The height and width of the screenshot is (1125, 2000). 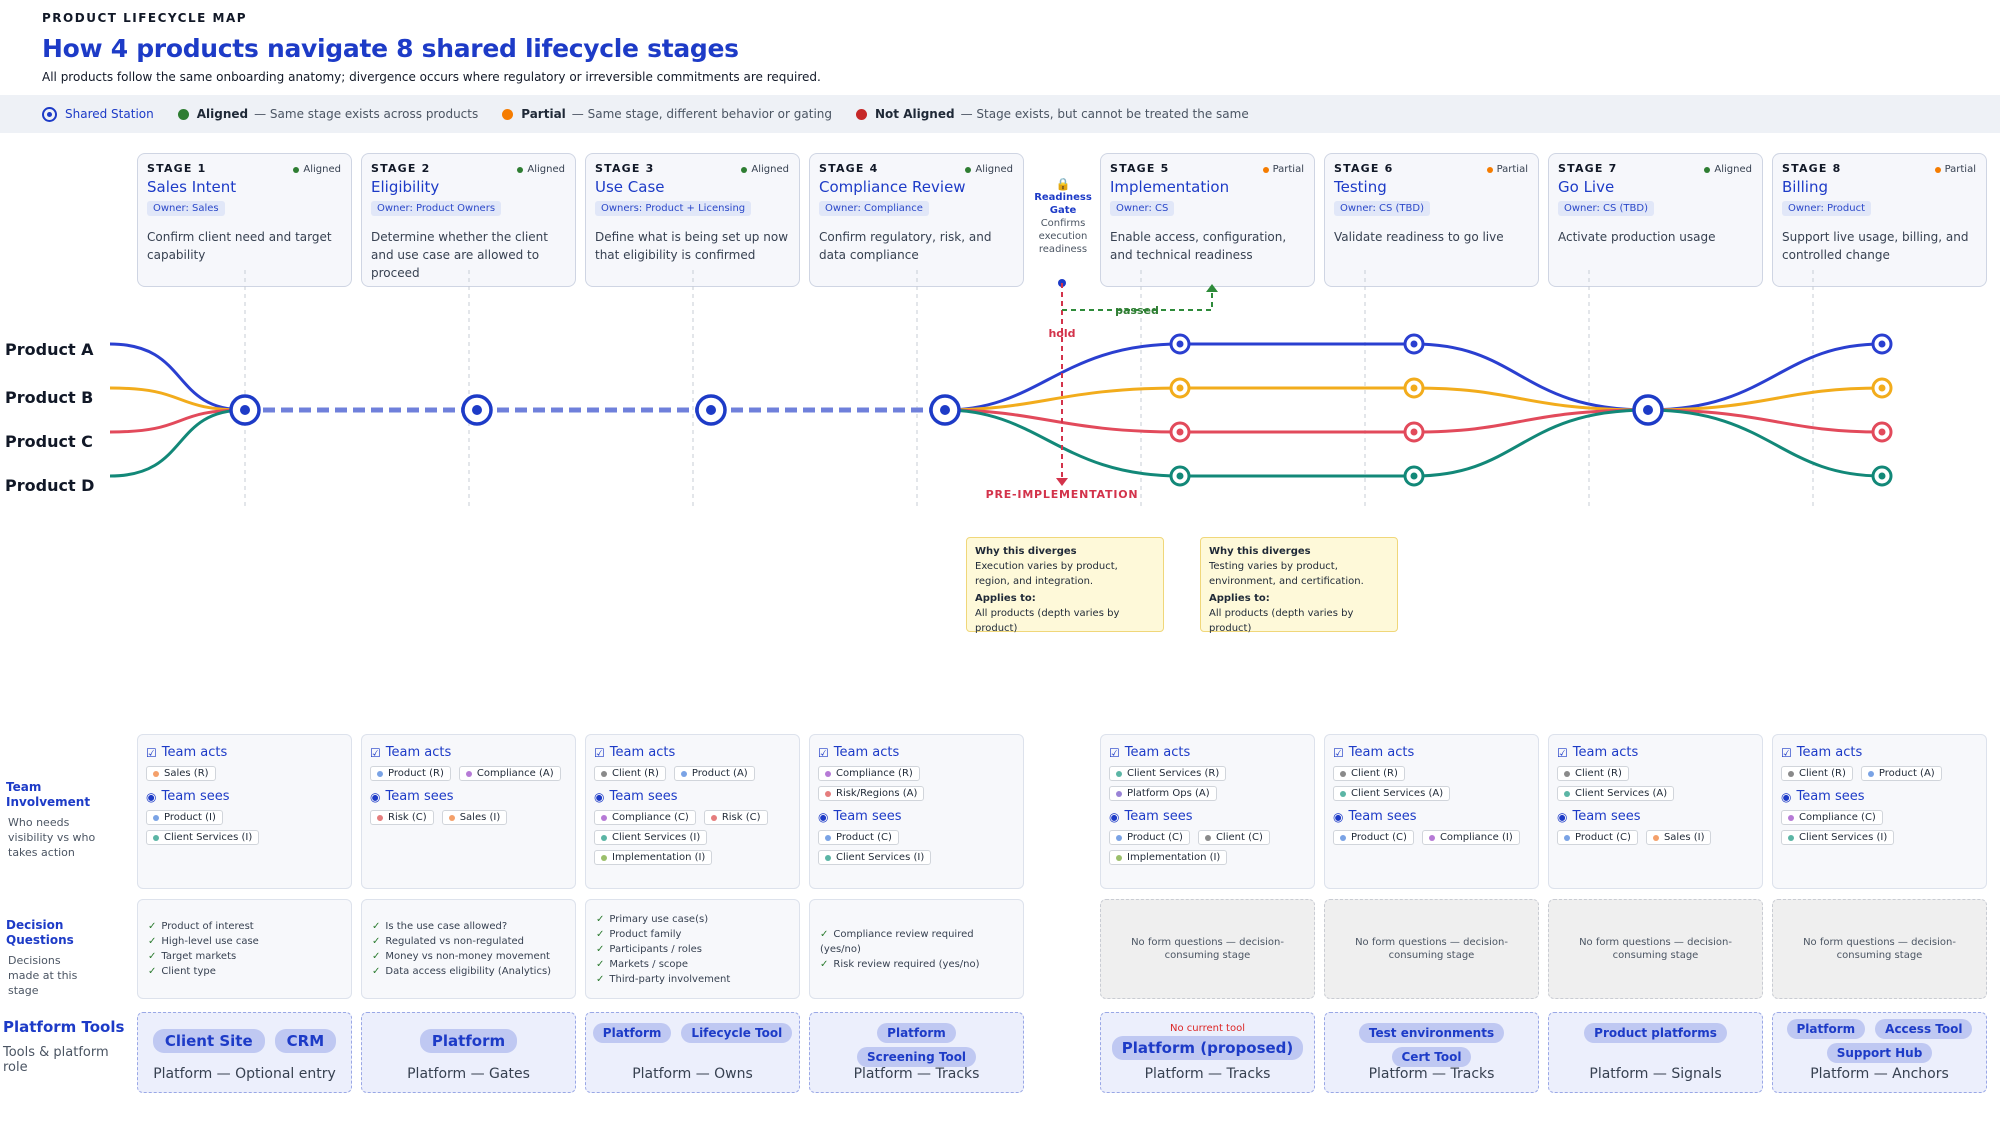 What do you see at coordinates (737, 1033) in the screenshot?
I see `tool-chip: Lifecycle Tool` at bounding box center [737, 1033].